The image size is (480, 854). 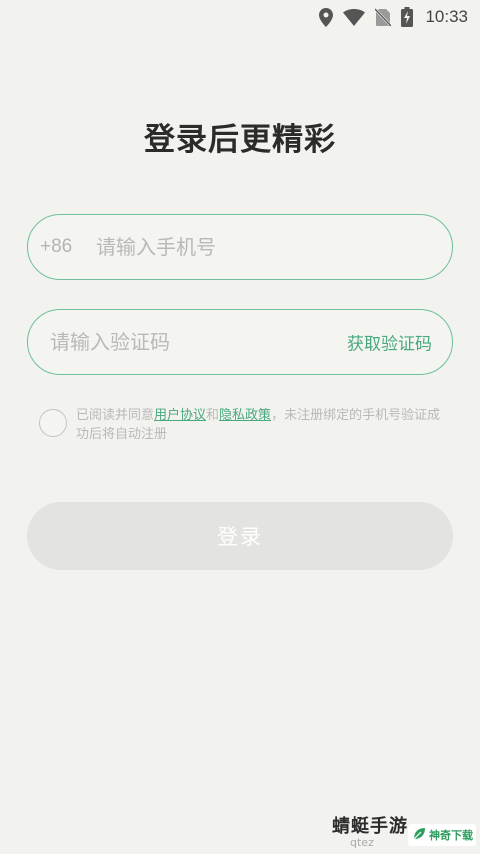 What do you see at coordinates (245, 415) in the screenshot?
I see `privacy-policy-link: 隐私政策` at bounding box center [245, 415].